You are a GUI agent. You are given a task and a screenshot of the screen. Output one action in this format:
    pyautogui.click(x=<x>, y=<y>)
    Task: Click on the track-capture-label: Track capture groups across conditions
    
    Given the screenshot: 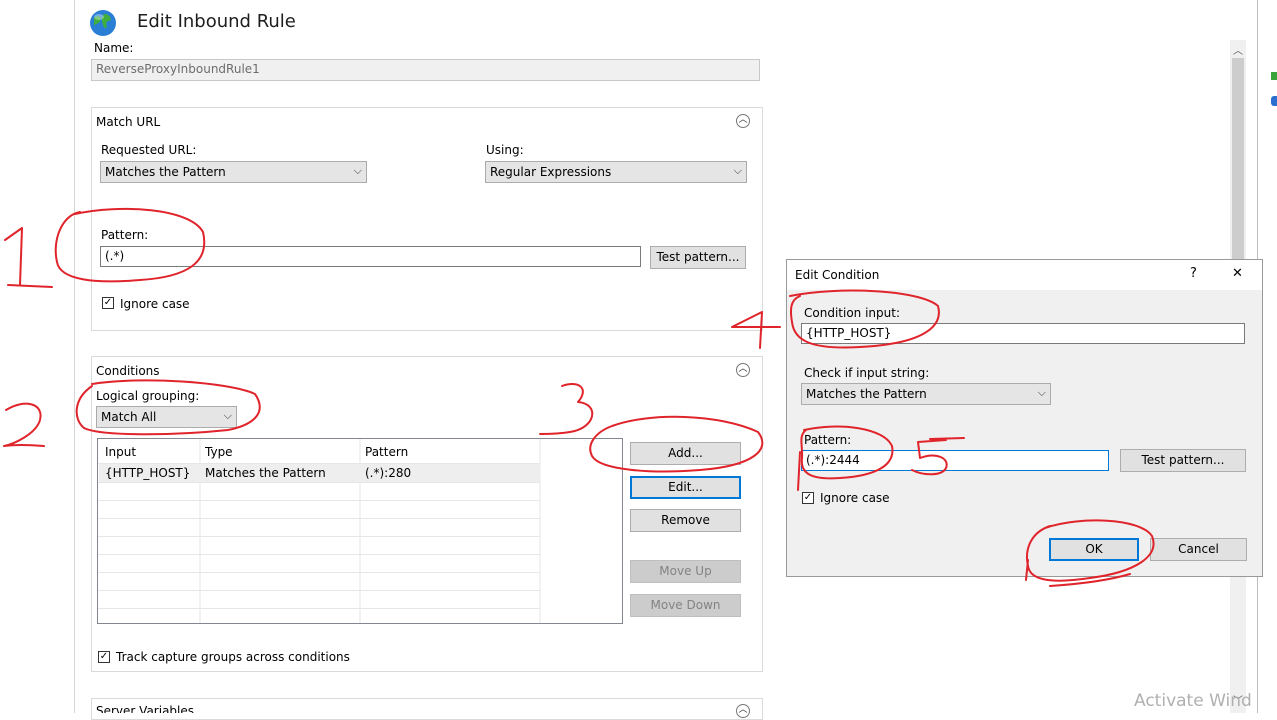 What is the action you would take?
    pyautogui.click(x=233, y=657)
    